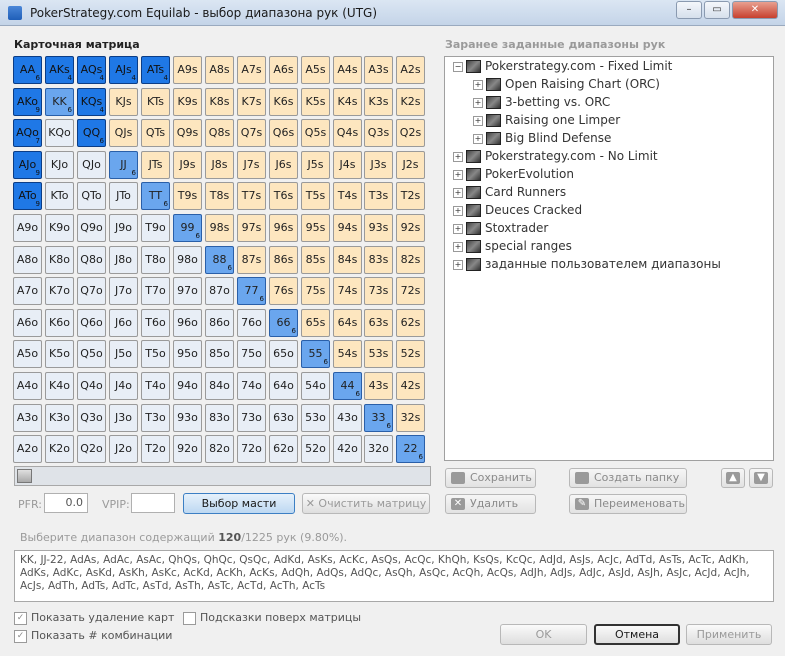 This screenshot has height=656, width=785. I want to click on matrix-cell-QJs: QJs, so click(123, 133).